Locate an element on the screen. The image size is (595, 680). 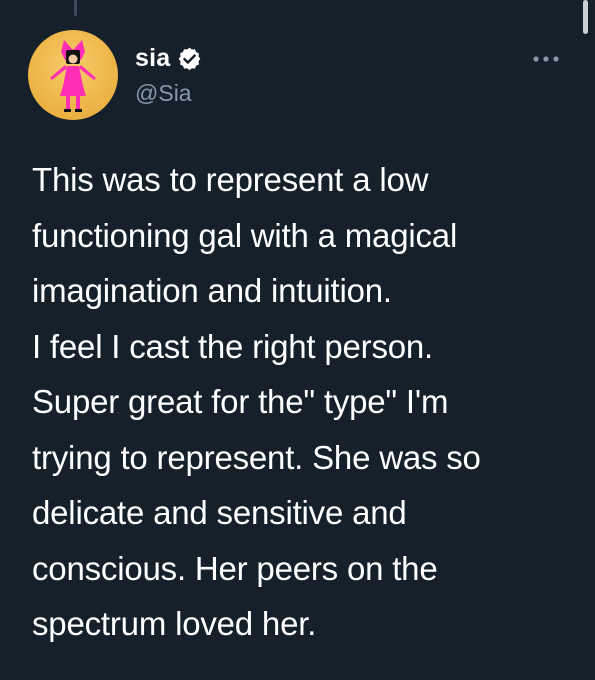
scrollbar-thumb is located at coordinates (585, 17).